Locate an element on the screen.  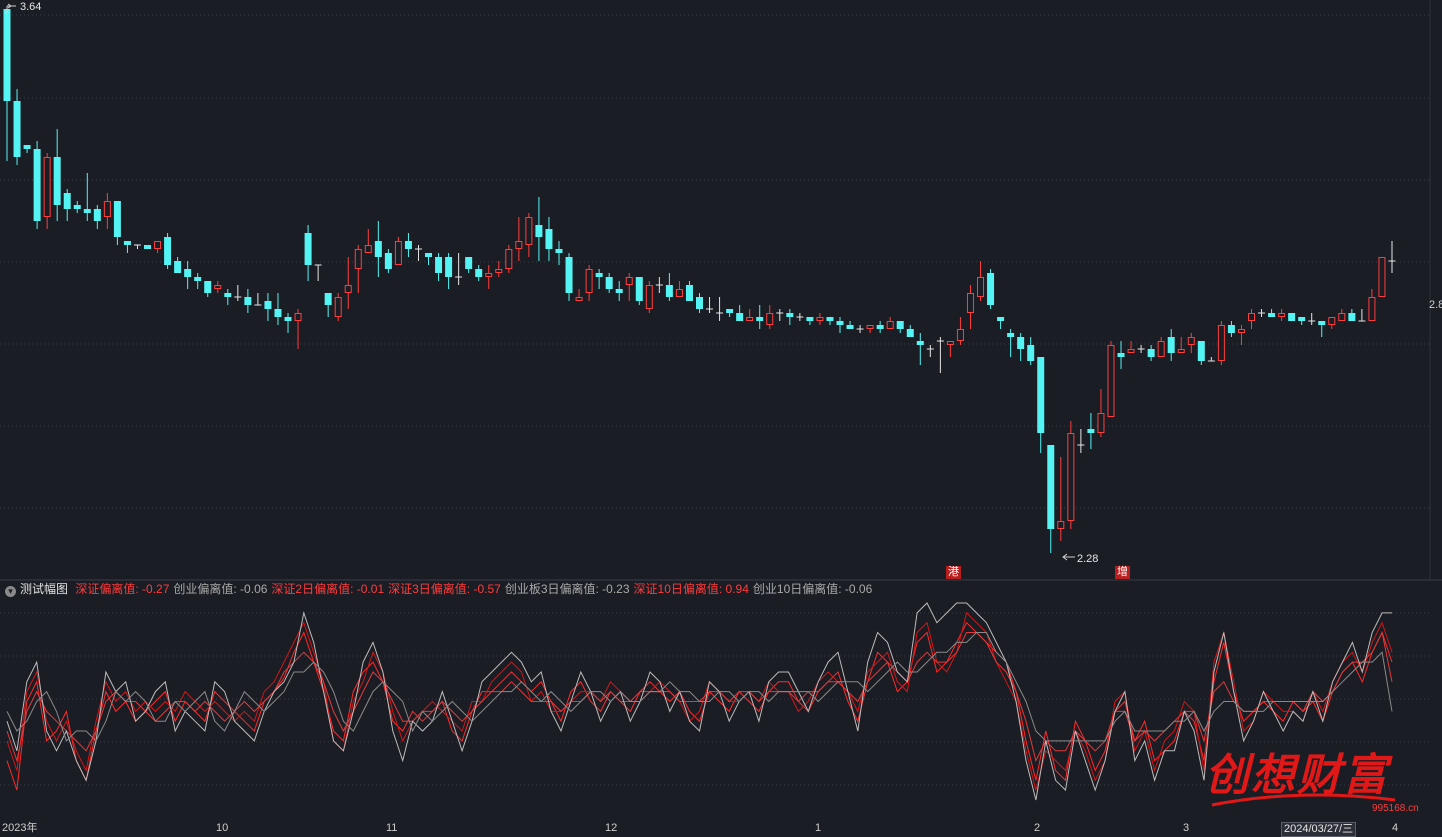
event-marker-zeng: 增 is located at coordinates (1122, 572).